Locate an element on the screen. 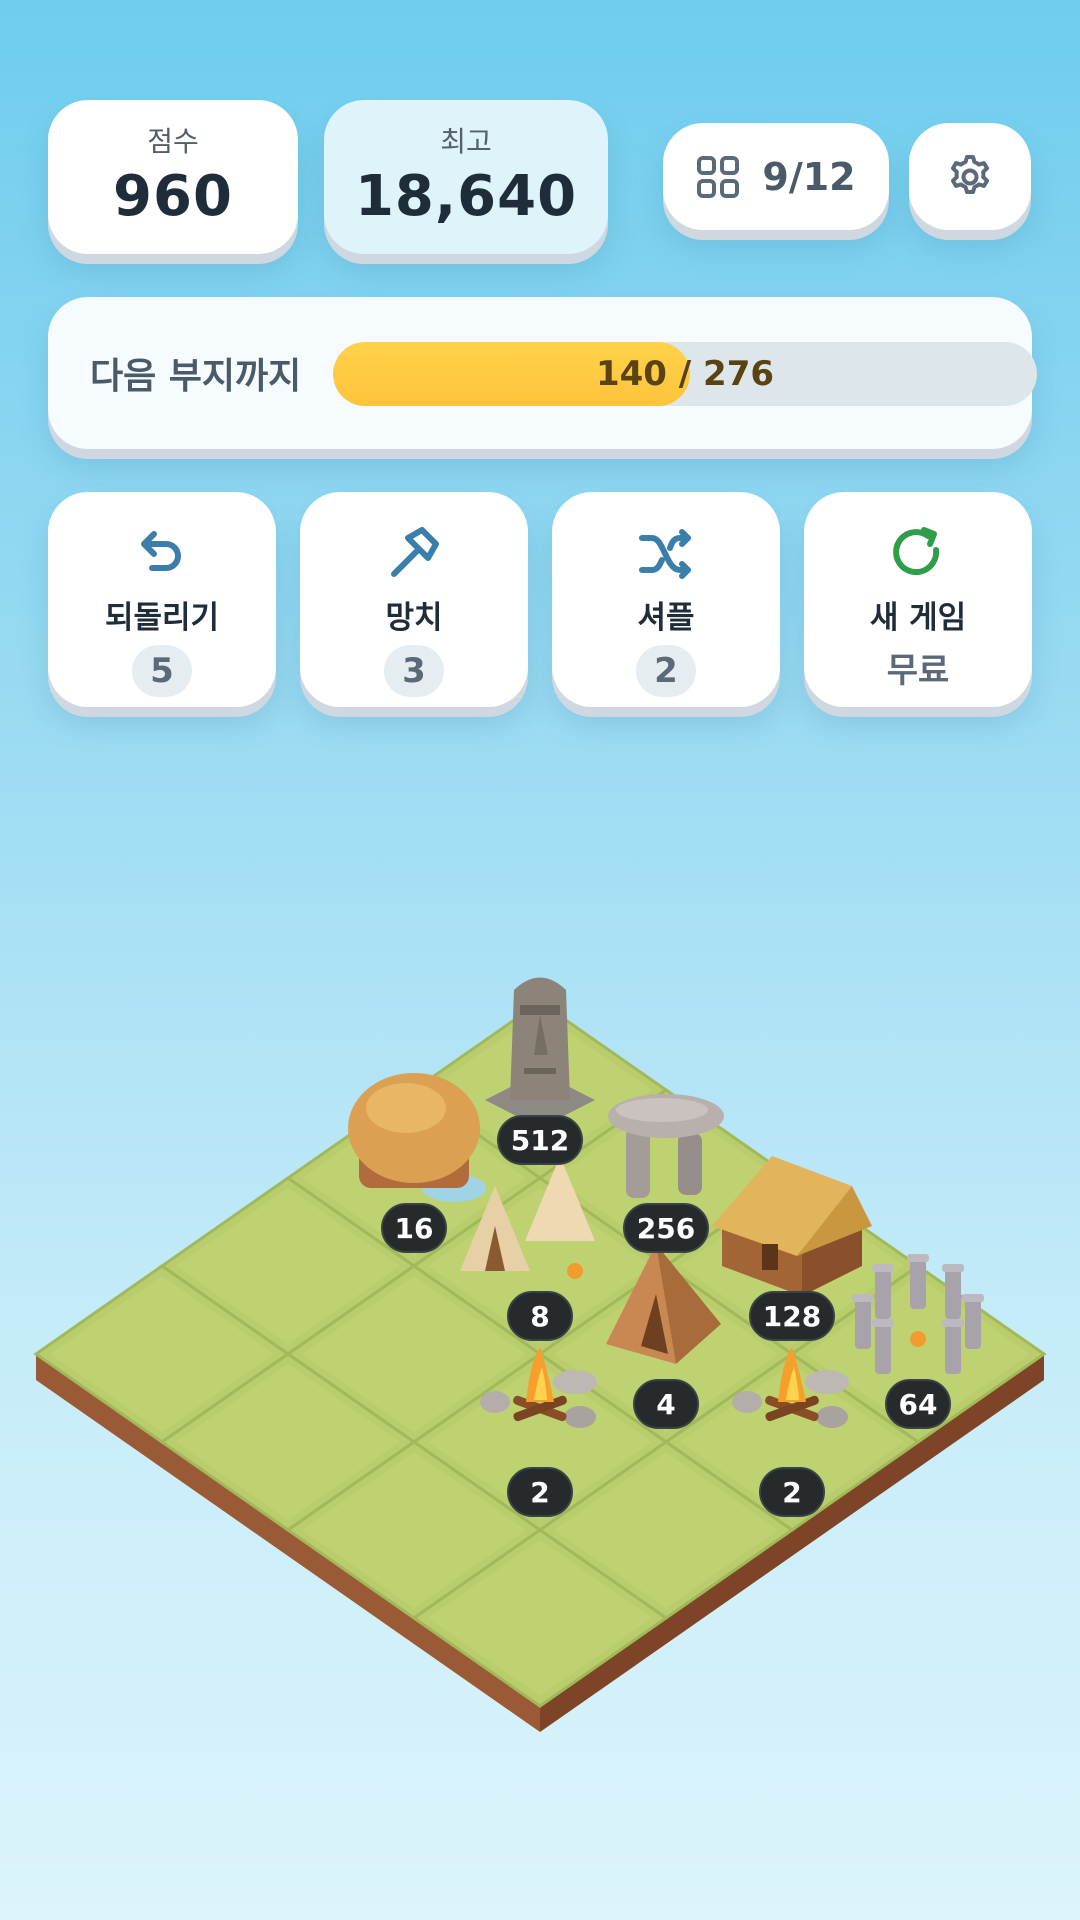 Image resolution: width=1080 pixels, height=1920 pixels. hammer-button: 망치 3 is located at coordinates (414, 599).